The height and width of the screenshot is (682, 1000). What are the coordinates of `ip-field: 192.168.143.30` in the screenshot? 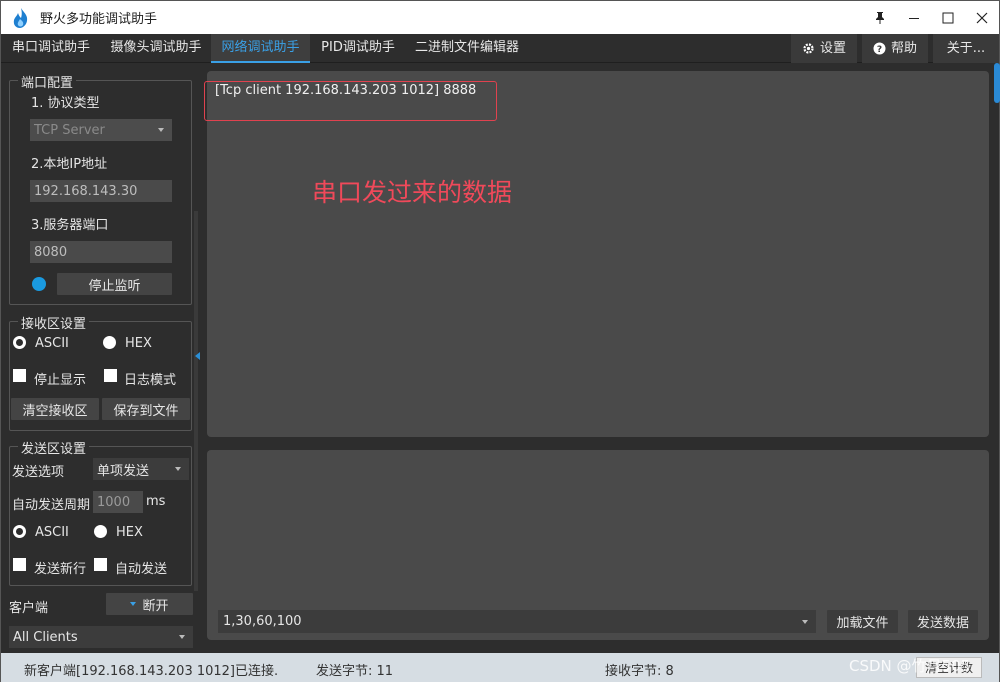 It's located at (101, 191).